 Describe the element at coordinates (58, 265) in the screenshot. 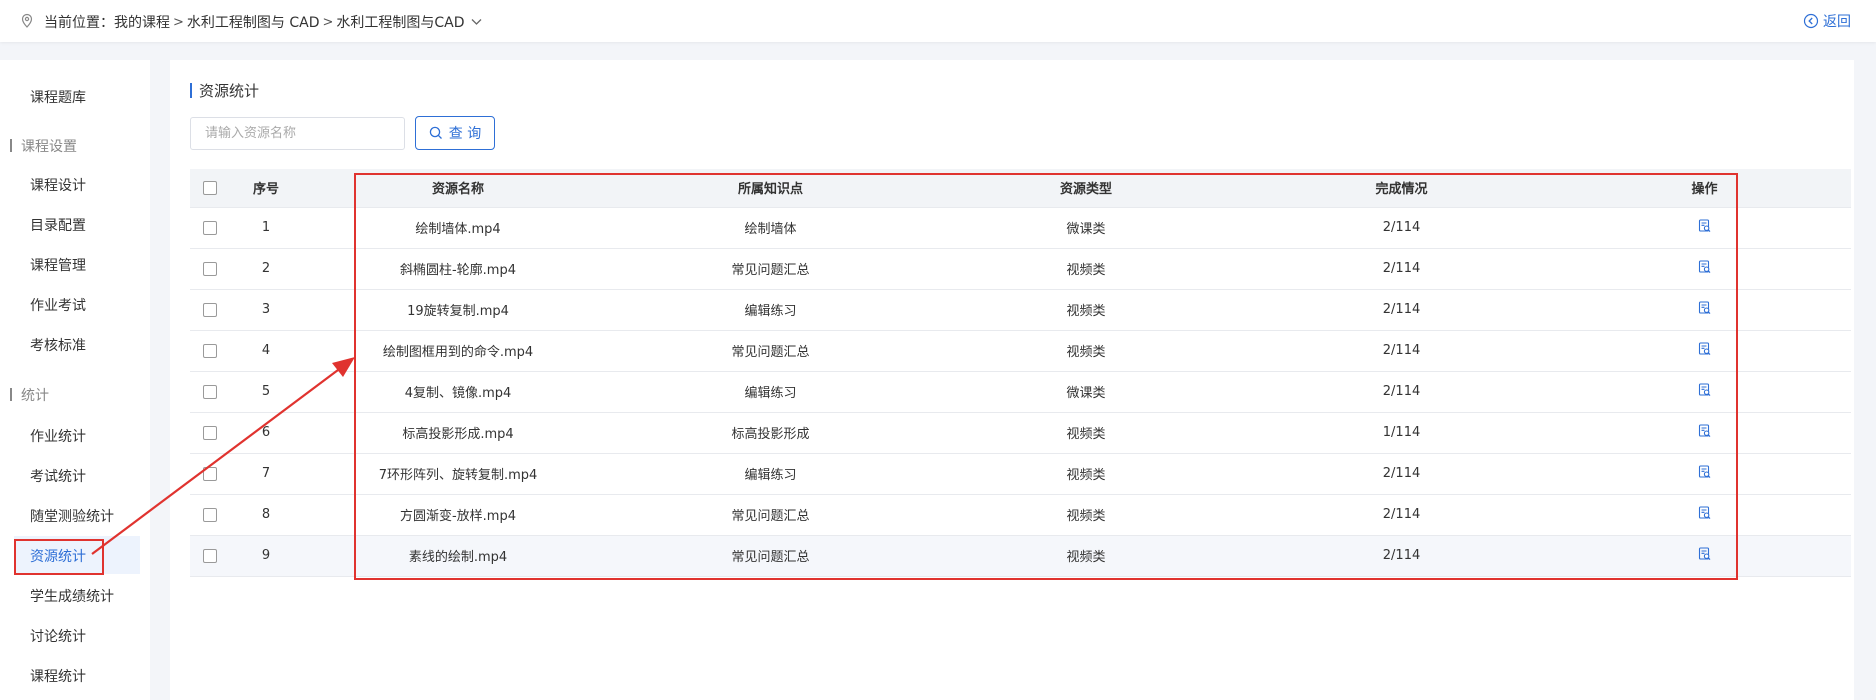

I see `sidebar-item-course-management: 课程管理` at that location.